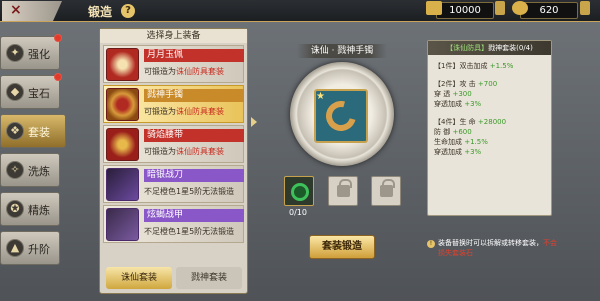 The width and height of the screenshot is (600, 301). I want to click on nav-label: 精炼, so click(39, 210).